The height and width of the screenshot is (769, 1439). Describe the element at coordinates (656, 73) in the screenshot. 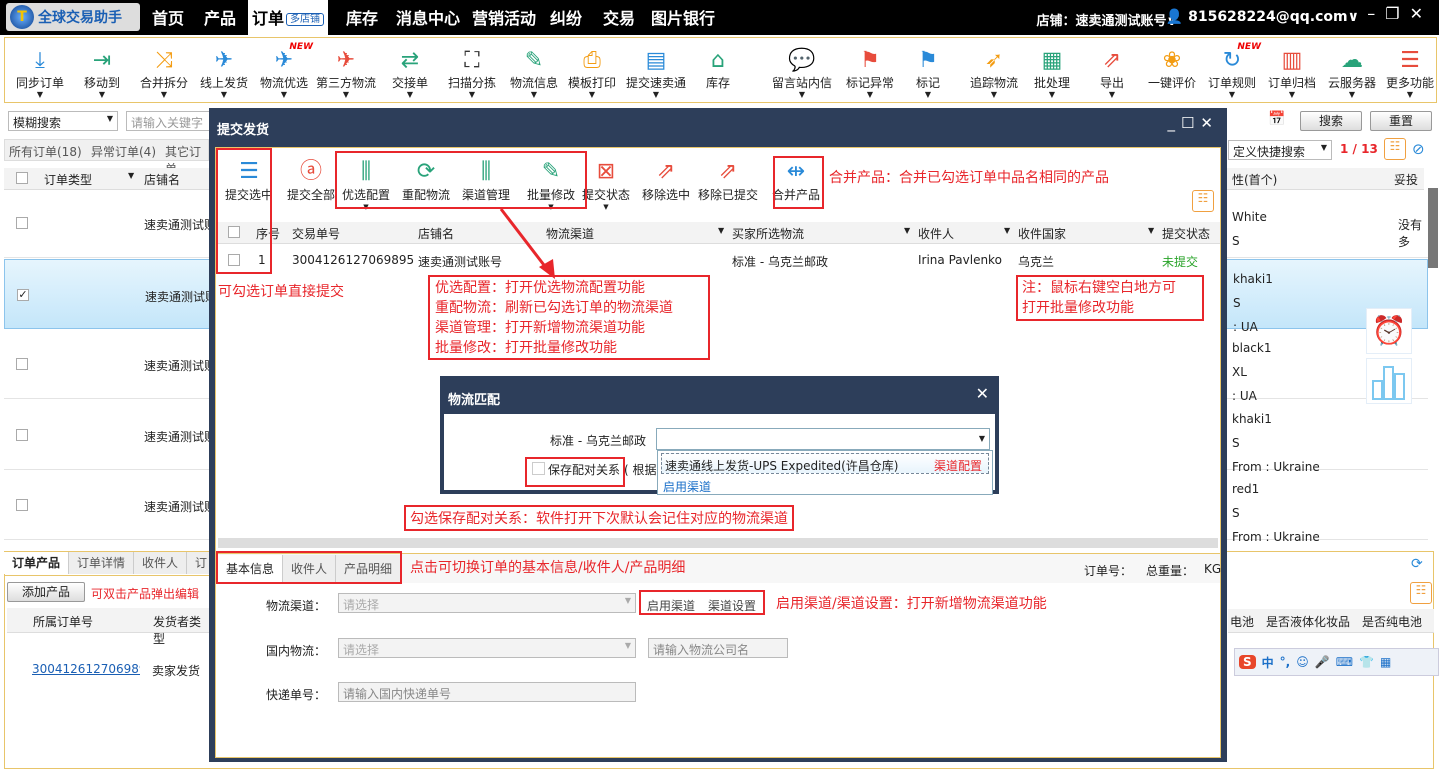

I see `toolbar-button: ▤ 提交速卖通 ▼` at that location.